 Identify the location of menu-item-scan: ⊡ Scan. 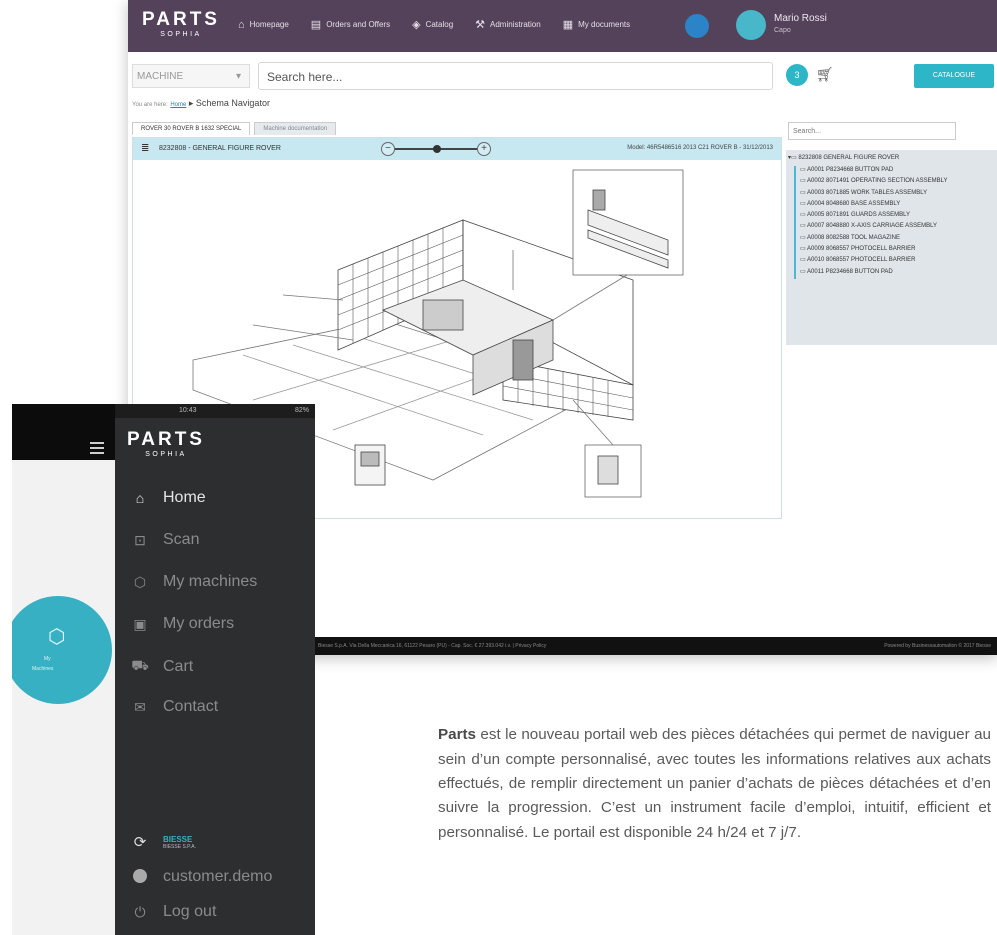
(165, 540).